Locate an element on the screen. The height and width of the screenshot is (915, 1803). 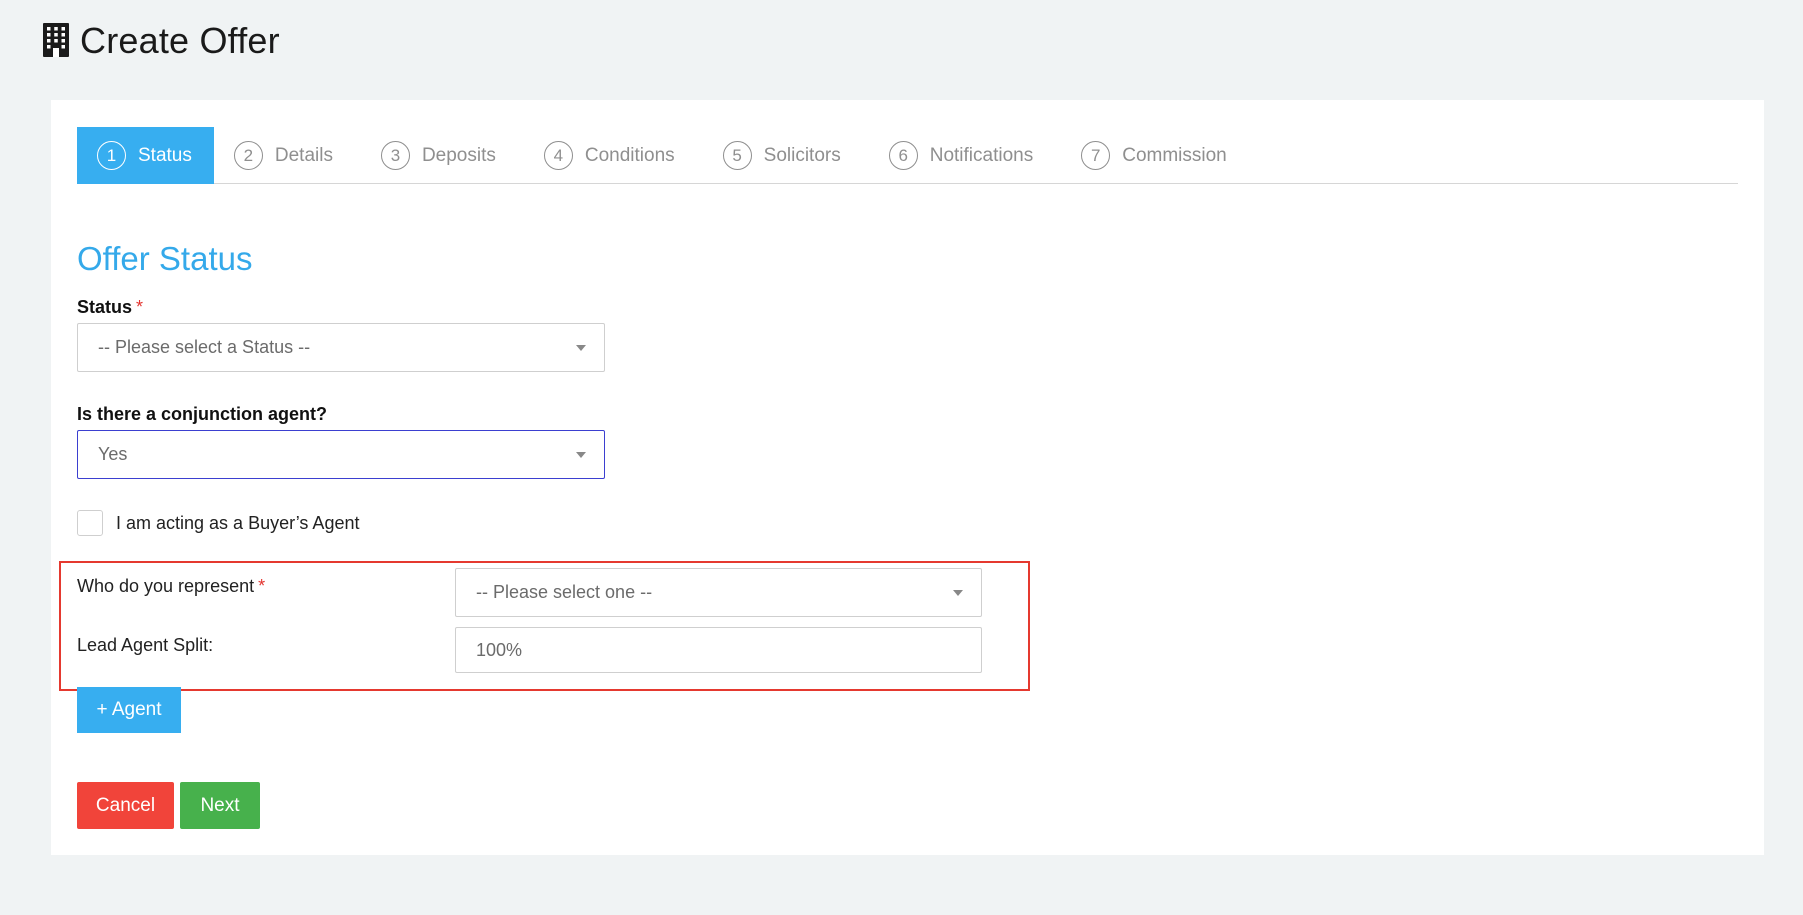
step-number: 6 is located at coordinates (903, 155).